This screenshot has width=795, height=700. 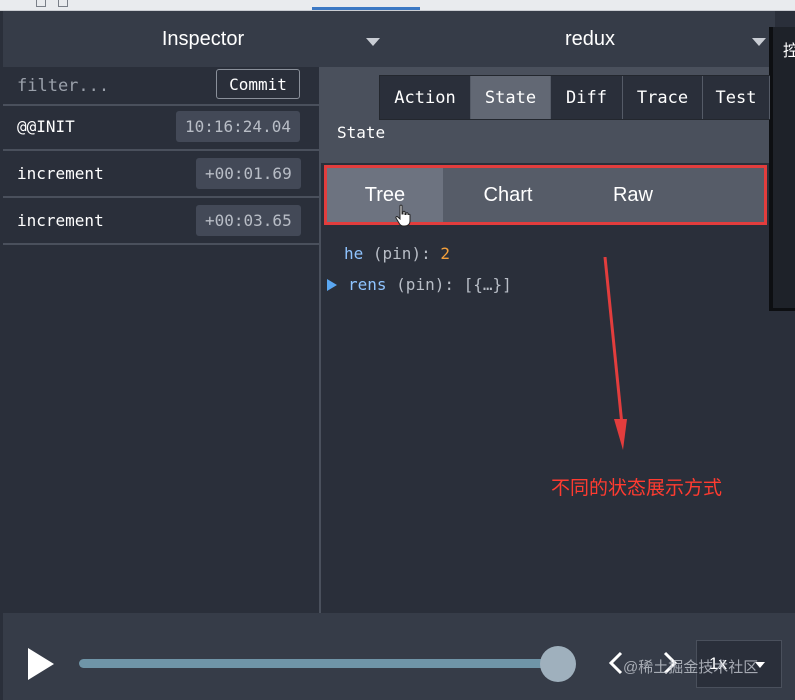 What do you see at coordinates (637, 488) in the screenshot?
I see `annotation-text: 不同的状态展示方式` at bounding box center [637, 488].